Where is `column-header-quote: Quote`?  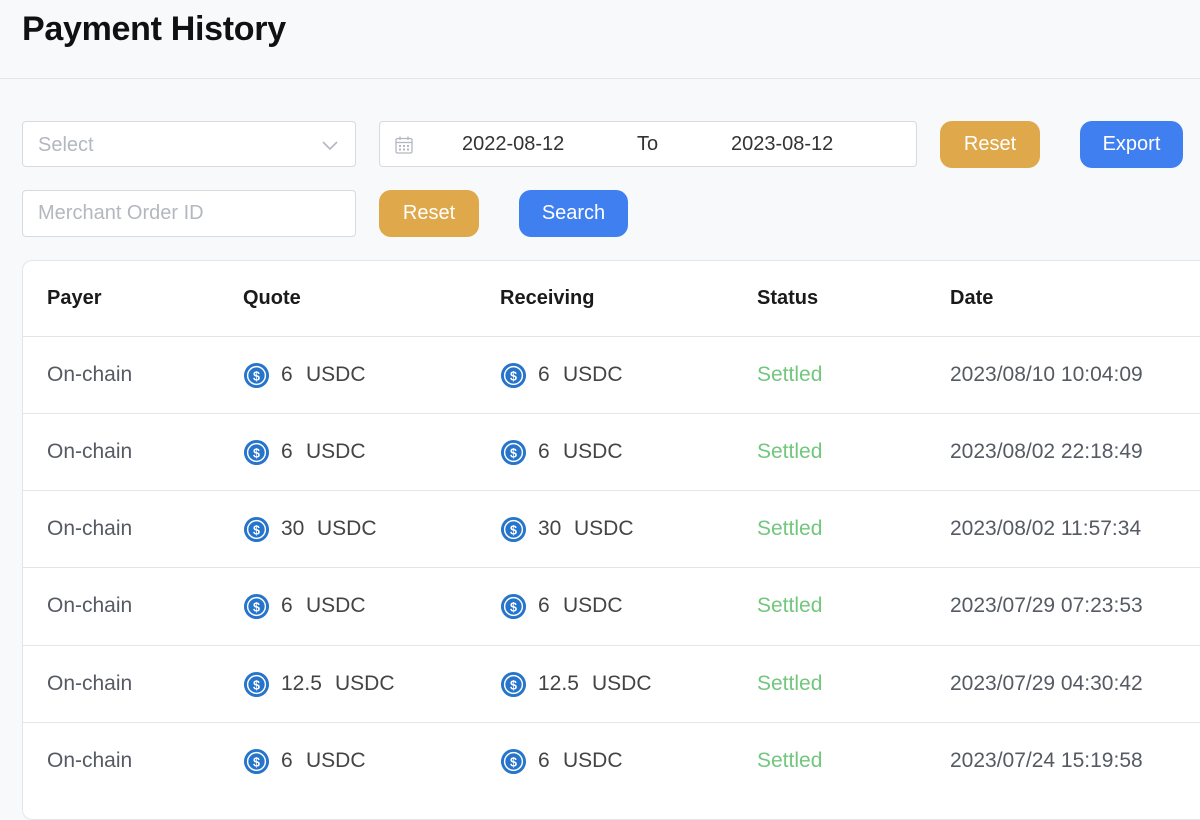 column-header-quote: Quote is located at coordinates (272, 298).